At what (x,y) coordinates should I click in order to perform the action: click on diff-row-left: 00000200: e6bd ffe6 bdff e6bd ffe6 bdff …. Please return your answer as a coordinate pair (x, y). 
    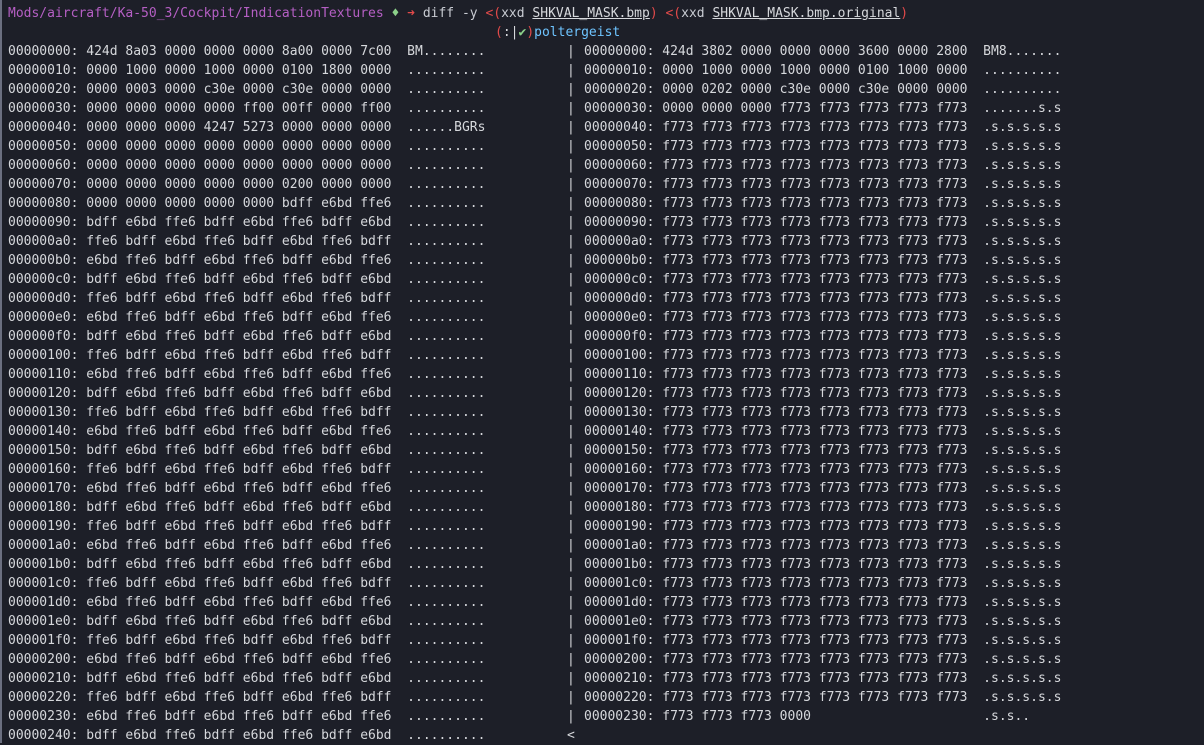
    Looking at the image, I should click on (247, 659).